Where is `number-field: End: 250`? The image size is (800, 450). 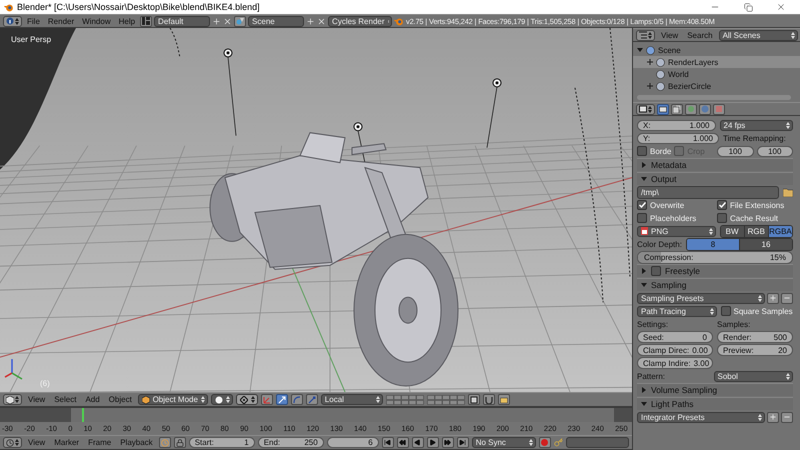
number-field: End: 250 is located at coordinates (291, 442).